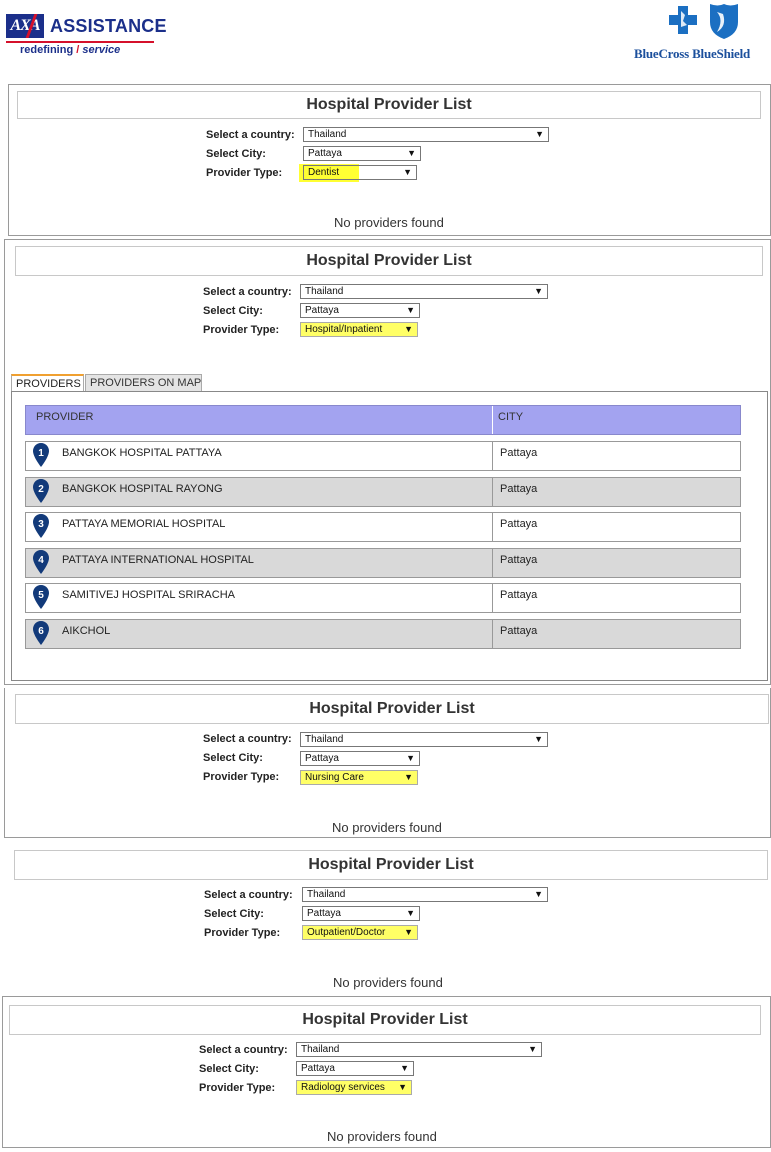 The image size is (771, 1152). I want to click on provider-type-value: Nursing Care, so click(334, 777).